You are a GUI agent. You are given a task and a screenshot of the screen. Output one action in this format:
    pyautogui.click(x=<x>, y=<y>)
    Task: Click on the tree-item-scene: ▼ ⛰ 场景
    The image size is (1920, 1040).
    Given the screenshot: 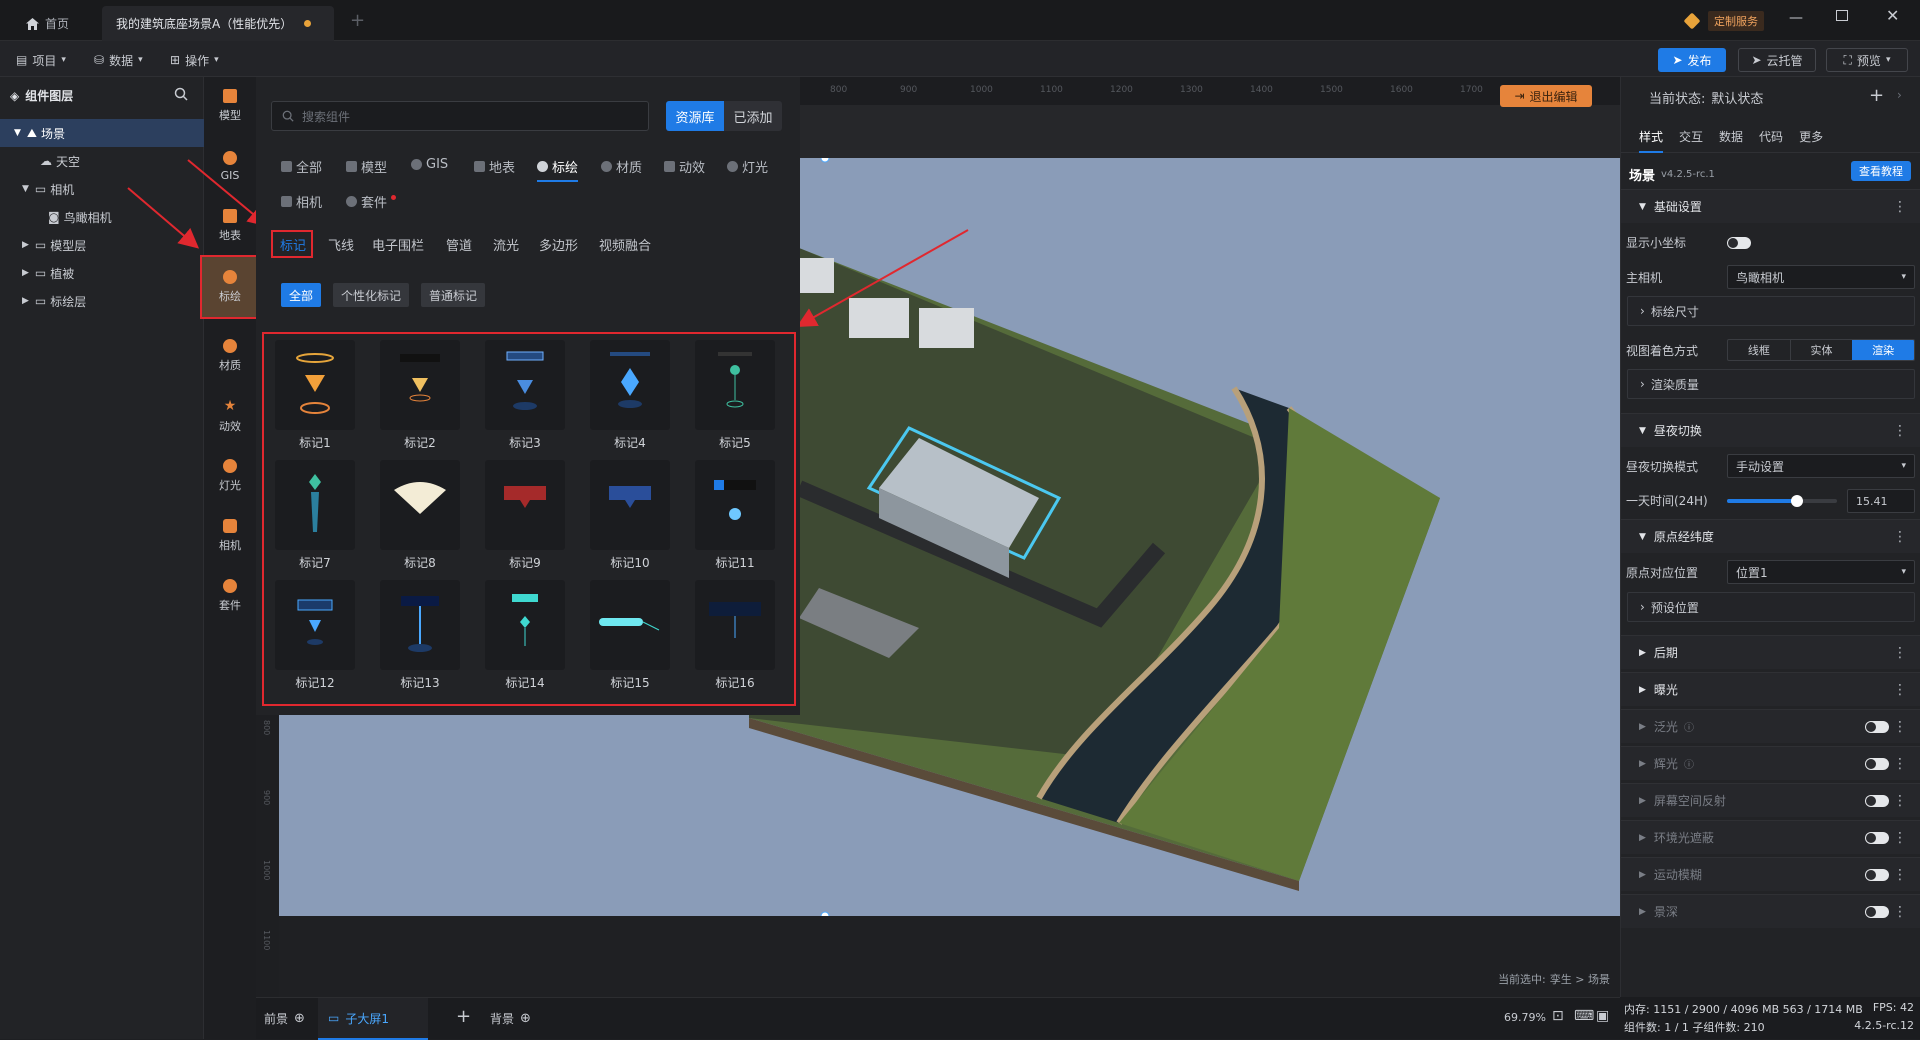 What is the action you would take?
    pyautogui.click(x=102, y=133)
    